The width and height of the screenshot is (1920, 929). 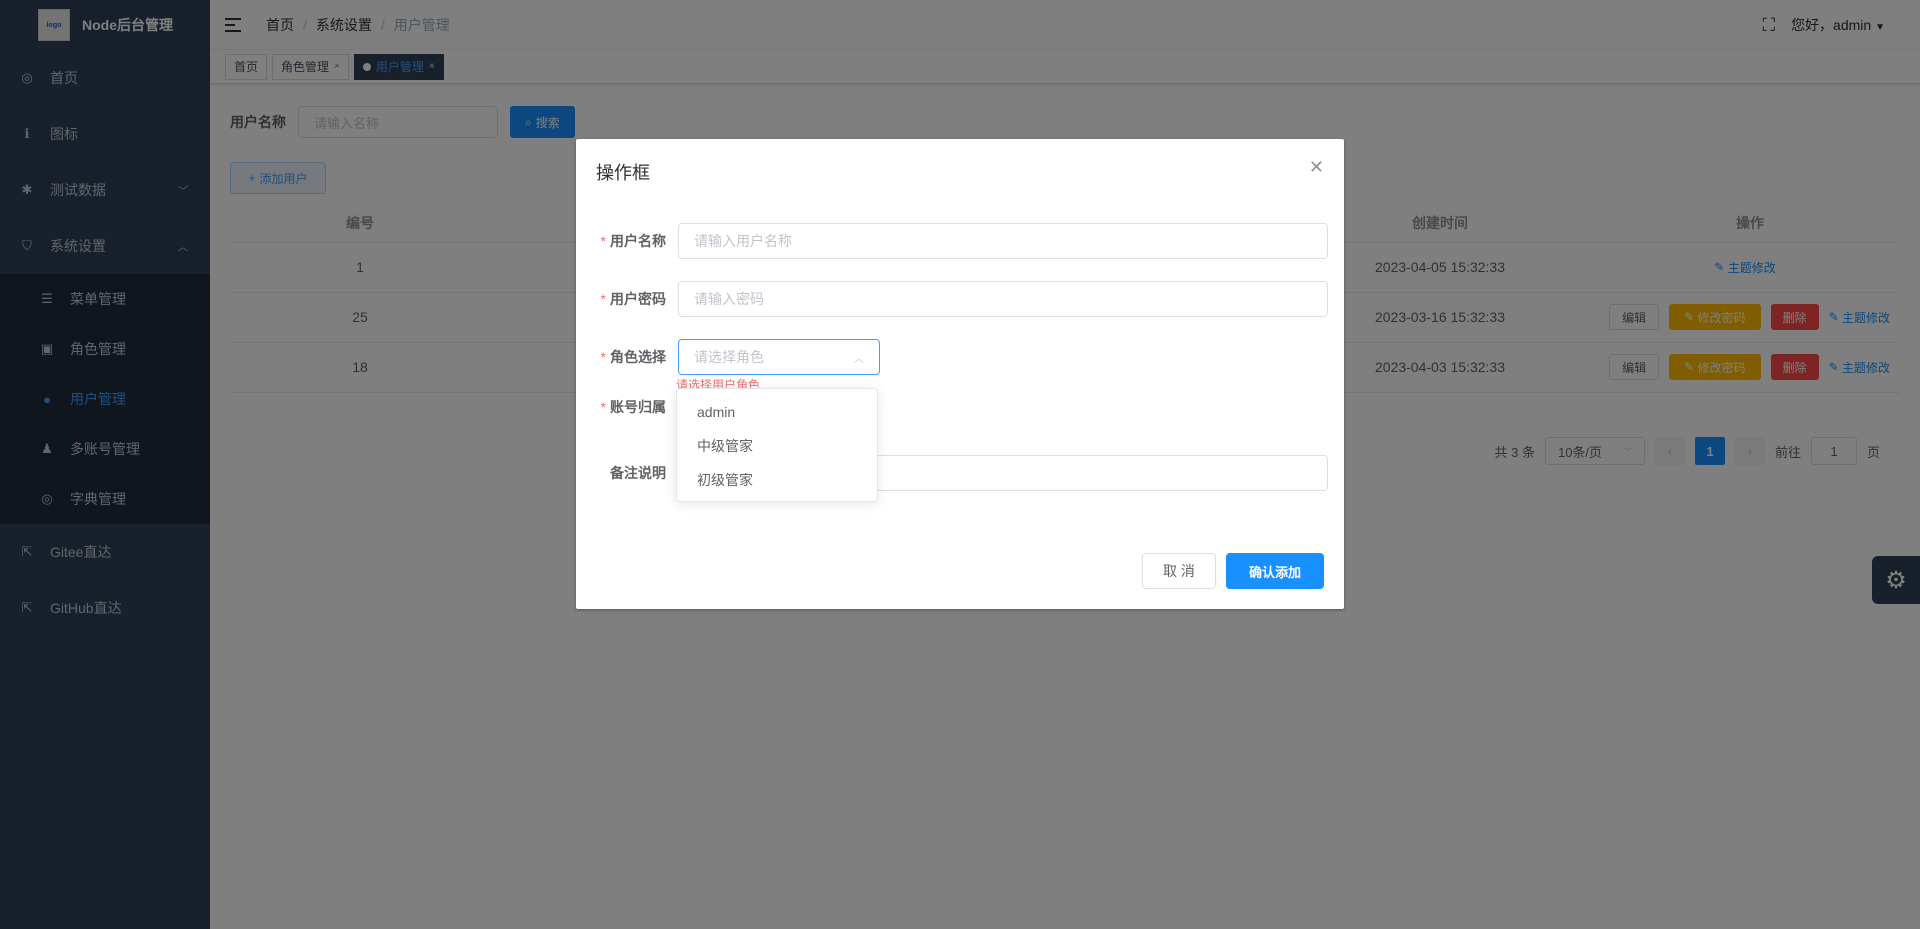 I want to click on dialog-title: 操作框, so click(x=623, y=173).